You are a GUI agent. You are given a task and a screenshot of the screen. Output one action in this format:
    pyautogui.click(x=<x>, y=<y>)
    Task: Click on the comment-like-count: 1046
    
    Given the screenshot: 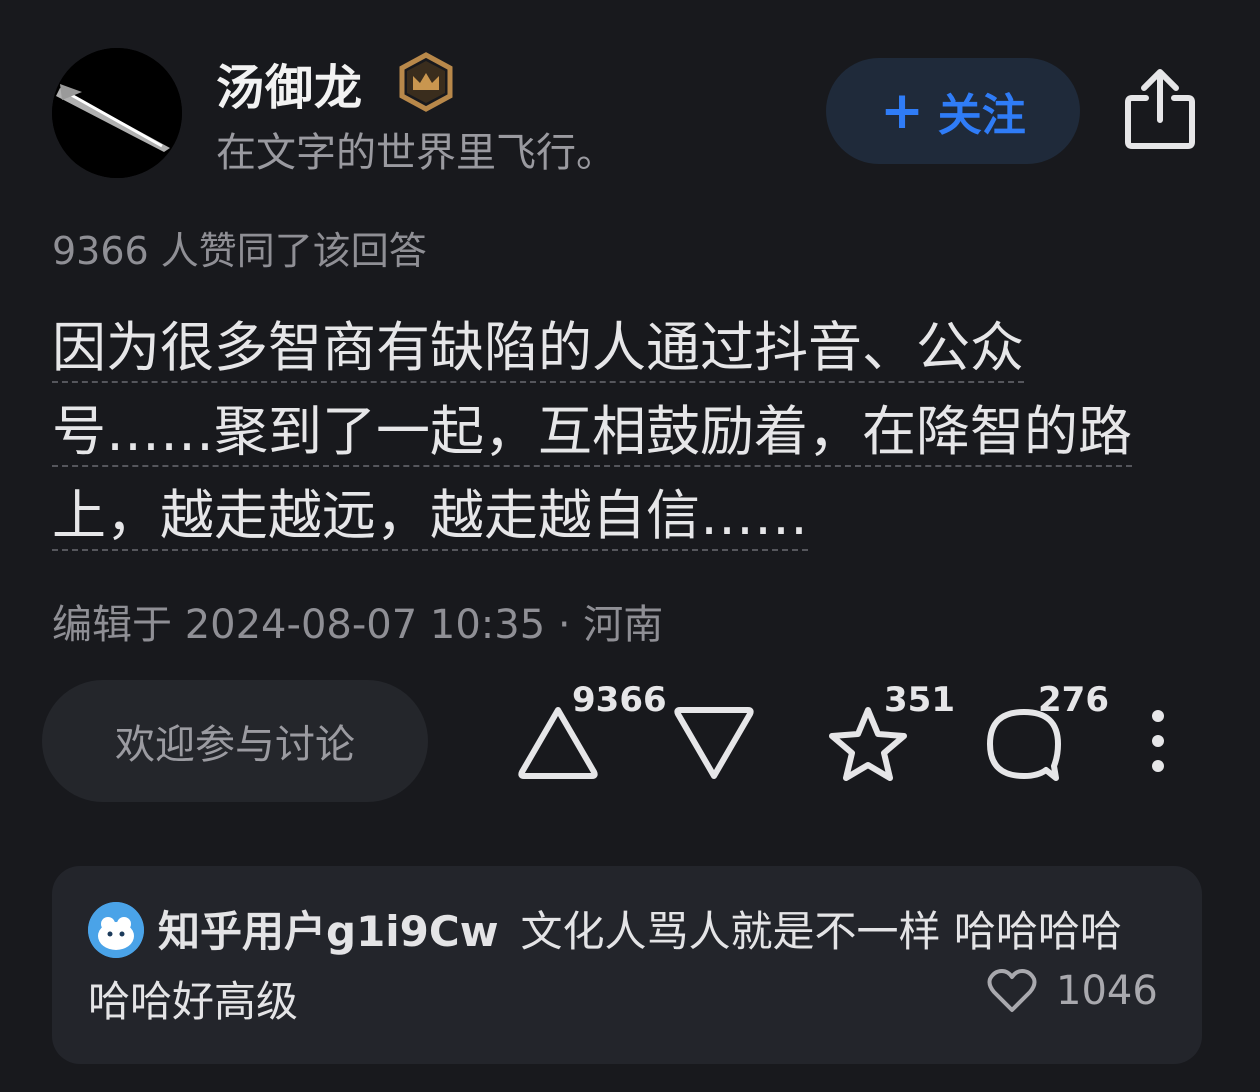 What is the action you would take?
    pyautogui.click(x=1107, y=991)
    